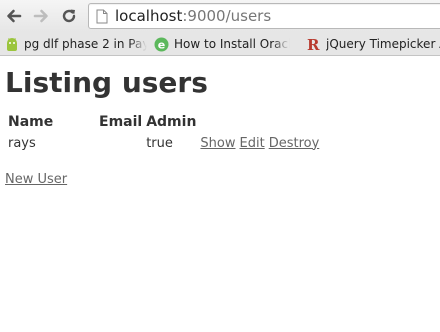  I want to click on cell-admin: true, so click(159, 143).